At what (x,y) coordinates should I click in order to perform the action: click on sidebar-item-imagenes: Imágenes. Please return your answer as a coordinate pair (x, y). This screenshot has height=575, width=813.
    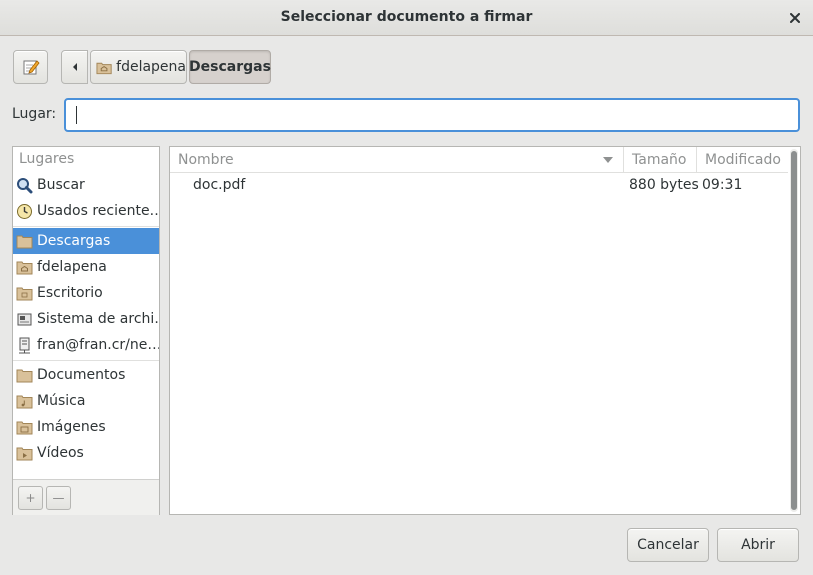
    Looking at the image, I should click on (86, 427).